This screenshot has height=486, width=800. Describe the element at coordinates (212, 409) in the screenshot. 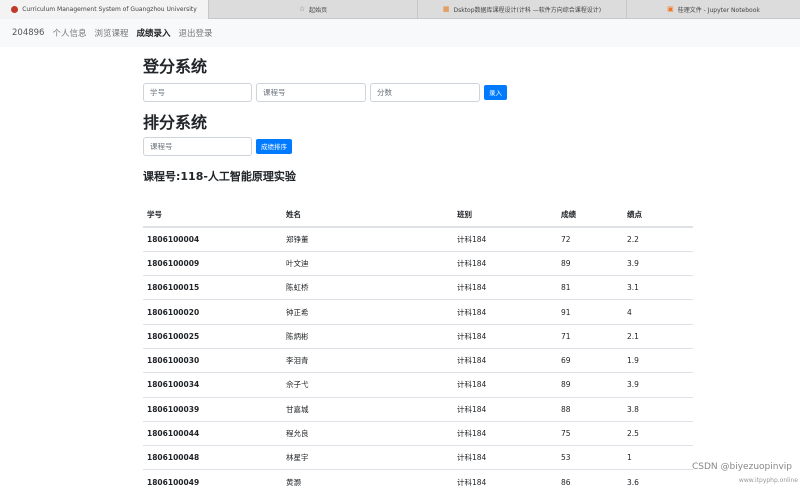

I see `cell-student-id: 1806100039` at that location.